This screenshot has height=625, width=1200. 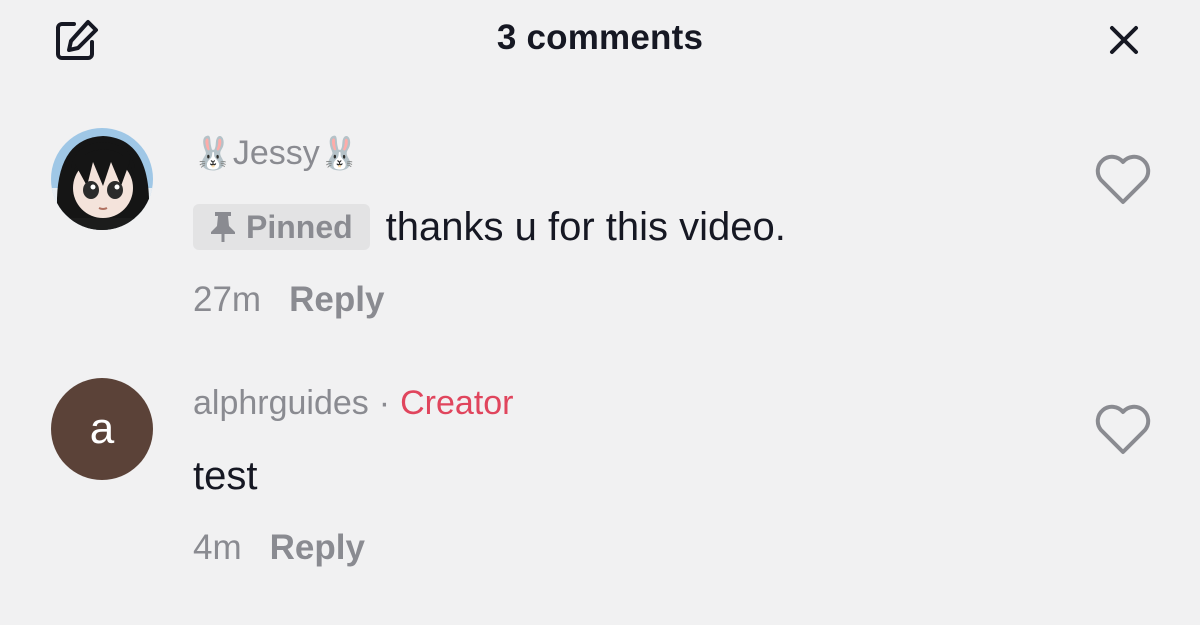 I want to click on comments-header: 3 comments, so click(x=600, y=40).